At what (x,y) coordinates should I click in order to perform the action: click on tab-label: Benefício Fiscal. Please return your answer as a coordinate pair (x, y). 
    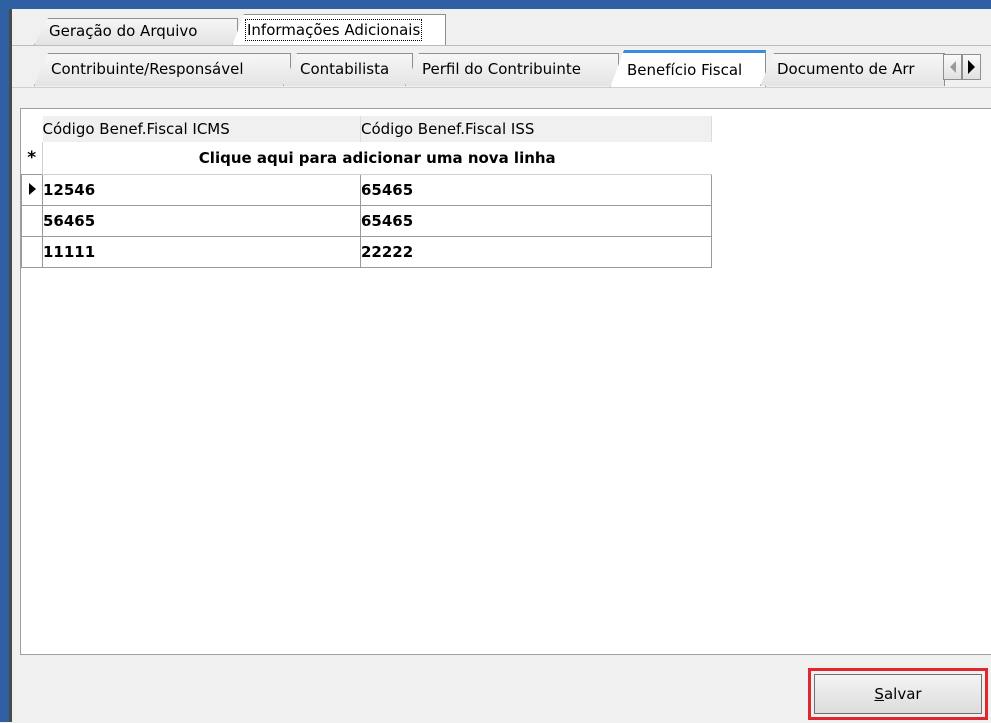
    Looking at the image, I should click on (685, 70).